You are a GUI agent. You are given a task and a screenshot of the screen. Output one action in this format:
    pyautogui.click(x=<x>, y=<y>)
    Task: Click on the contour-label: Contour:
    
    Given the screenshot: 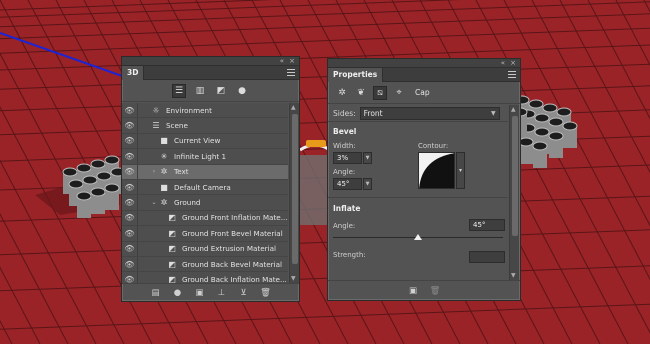 What is the action you would take?
    pyautogui.click(x=433, y=146)
    